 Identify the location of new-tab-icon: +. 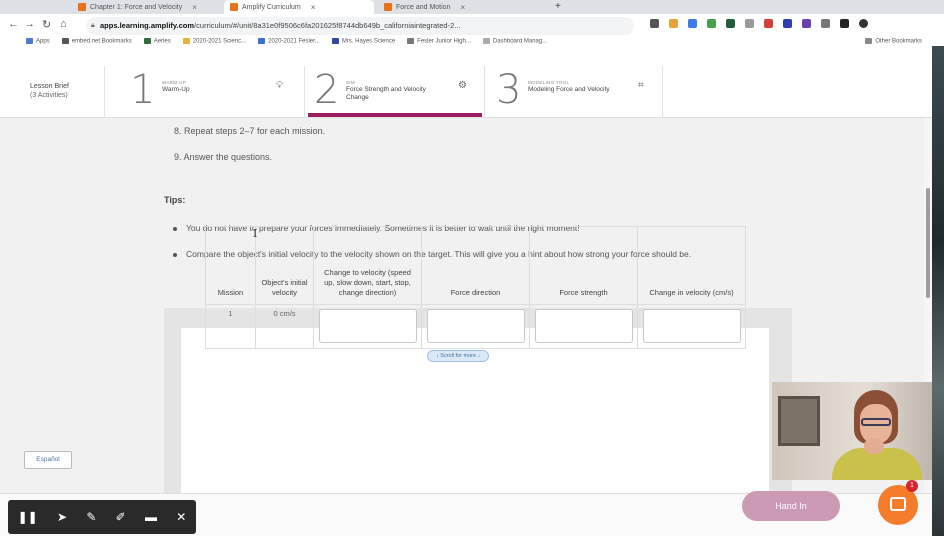
(558, 7).